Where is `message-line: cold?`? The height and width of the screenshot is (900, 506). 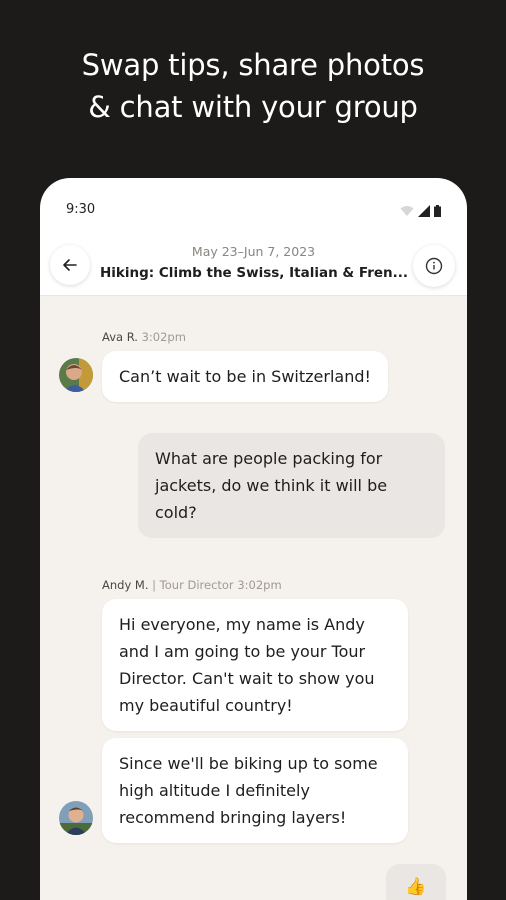 message-line: cold? is located at coordinates (176, 512).